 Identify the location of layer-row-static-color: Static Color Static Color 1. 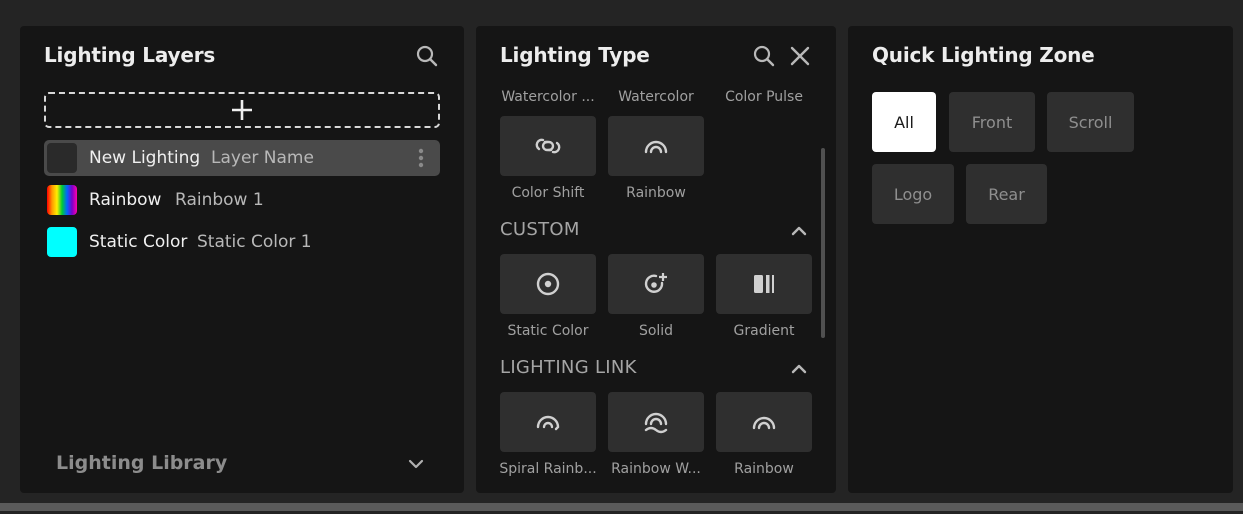
(242, 242).